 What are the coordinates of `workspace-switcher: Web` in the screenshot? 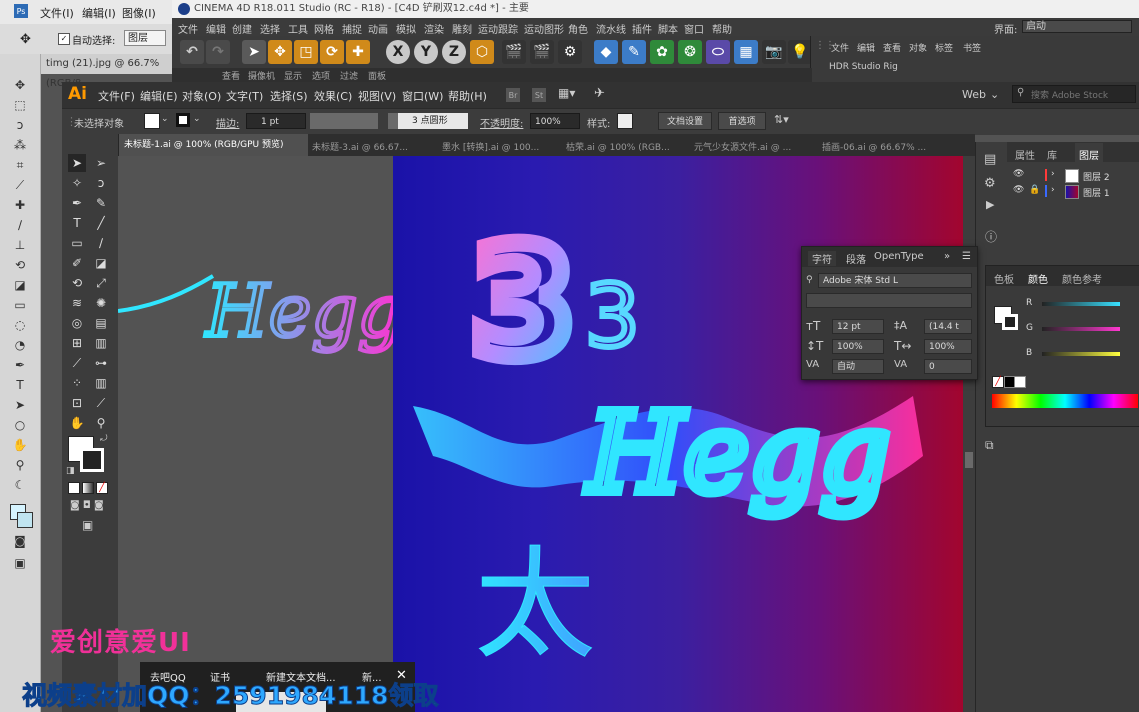 It's located at (974, 94).